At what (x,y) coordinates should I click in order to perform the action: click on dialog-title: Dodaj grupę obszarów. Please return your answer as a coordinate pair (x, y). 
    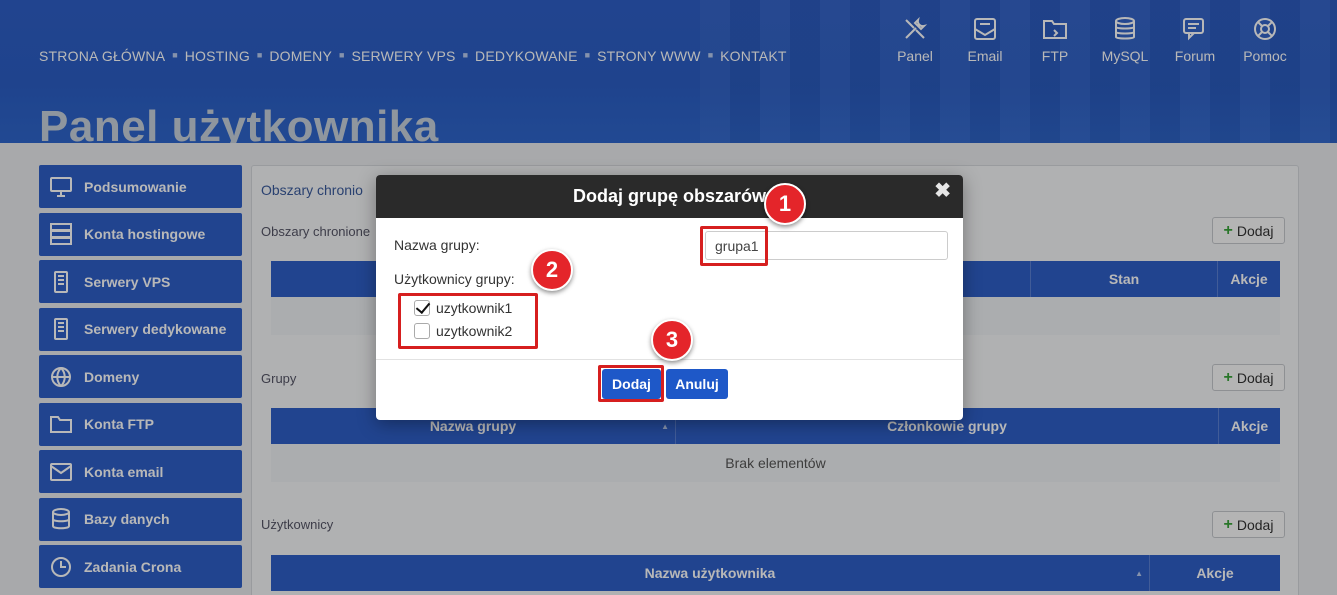
    Looking at the image, I should click on (669, 196).